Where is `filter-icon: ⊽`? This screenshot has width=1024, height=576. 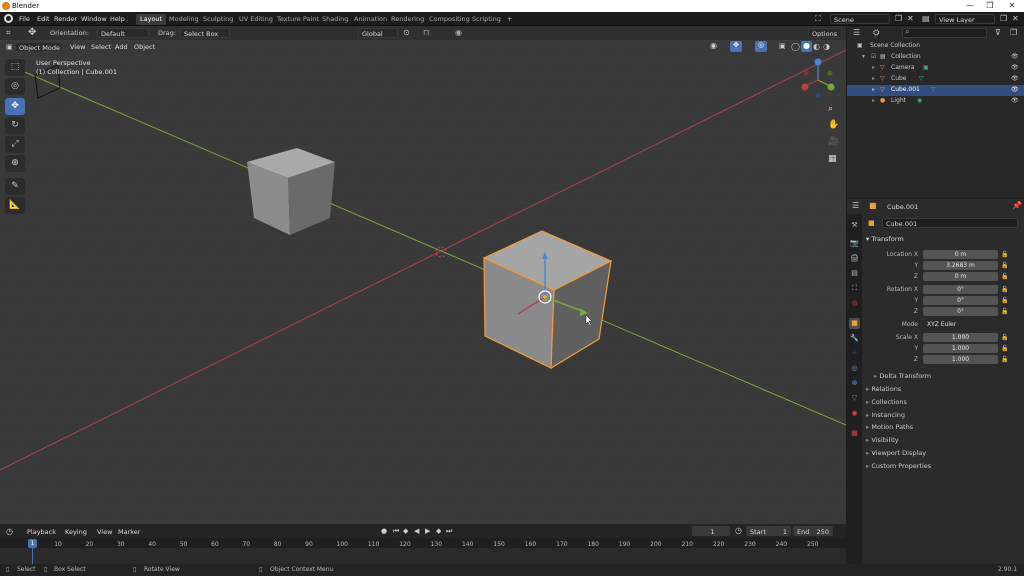
filter-icon: ⊽ is located at coordinates (998, 32).